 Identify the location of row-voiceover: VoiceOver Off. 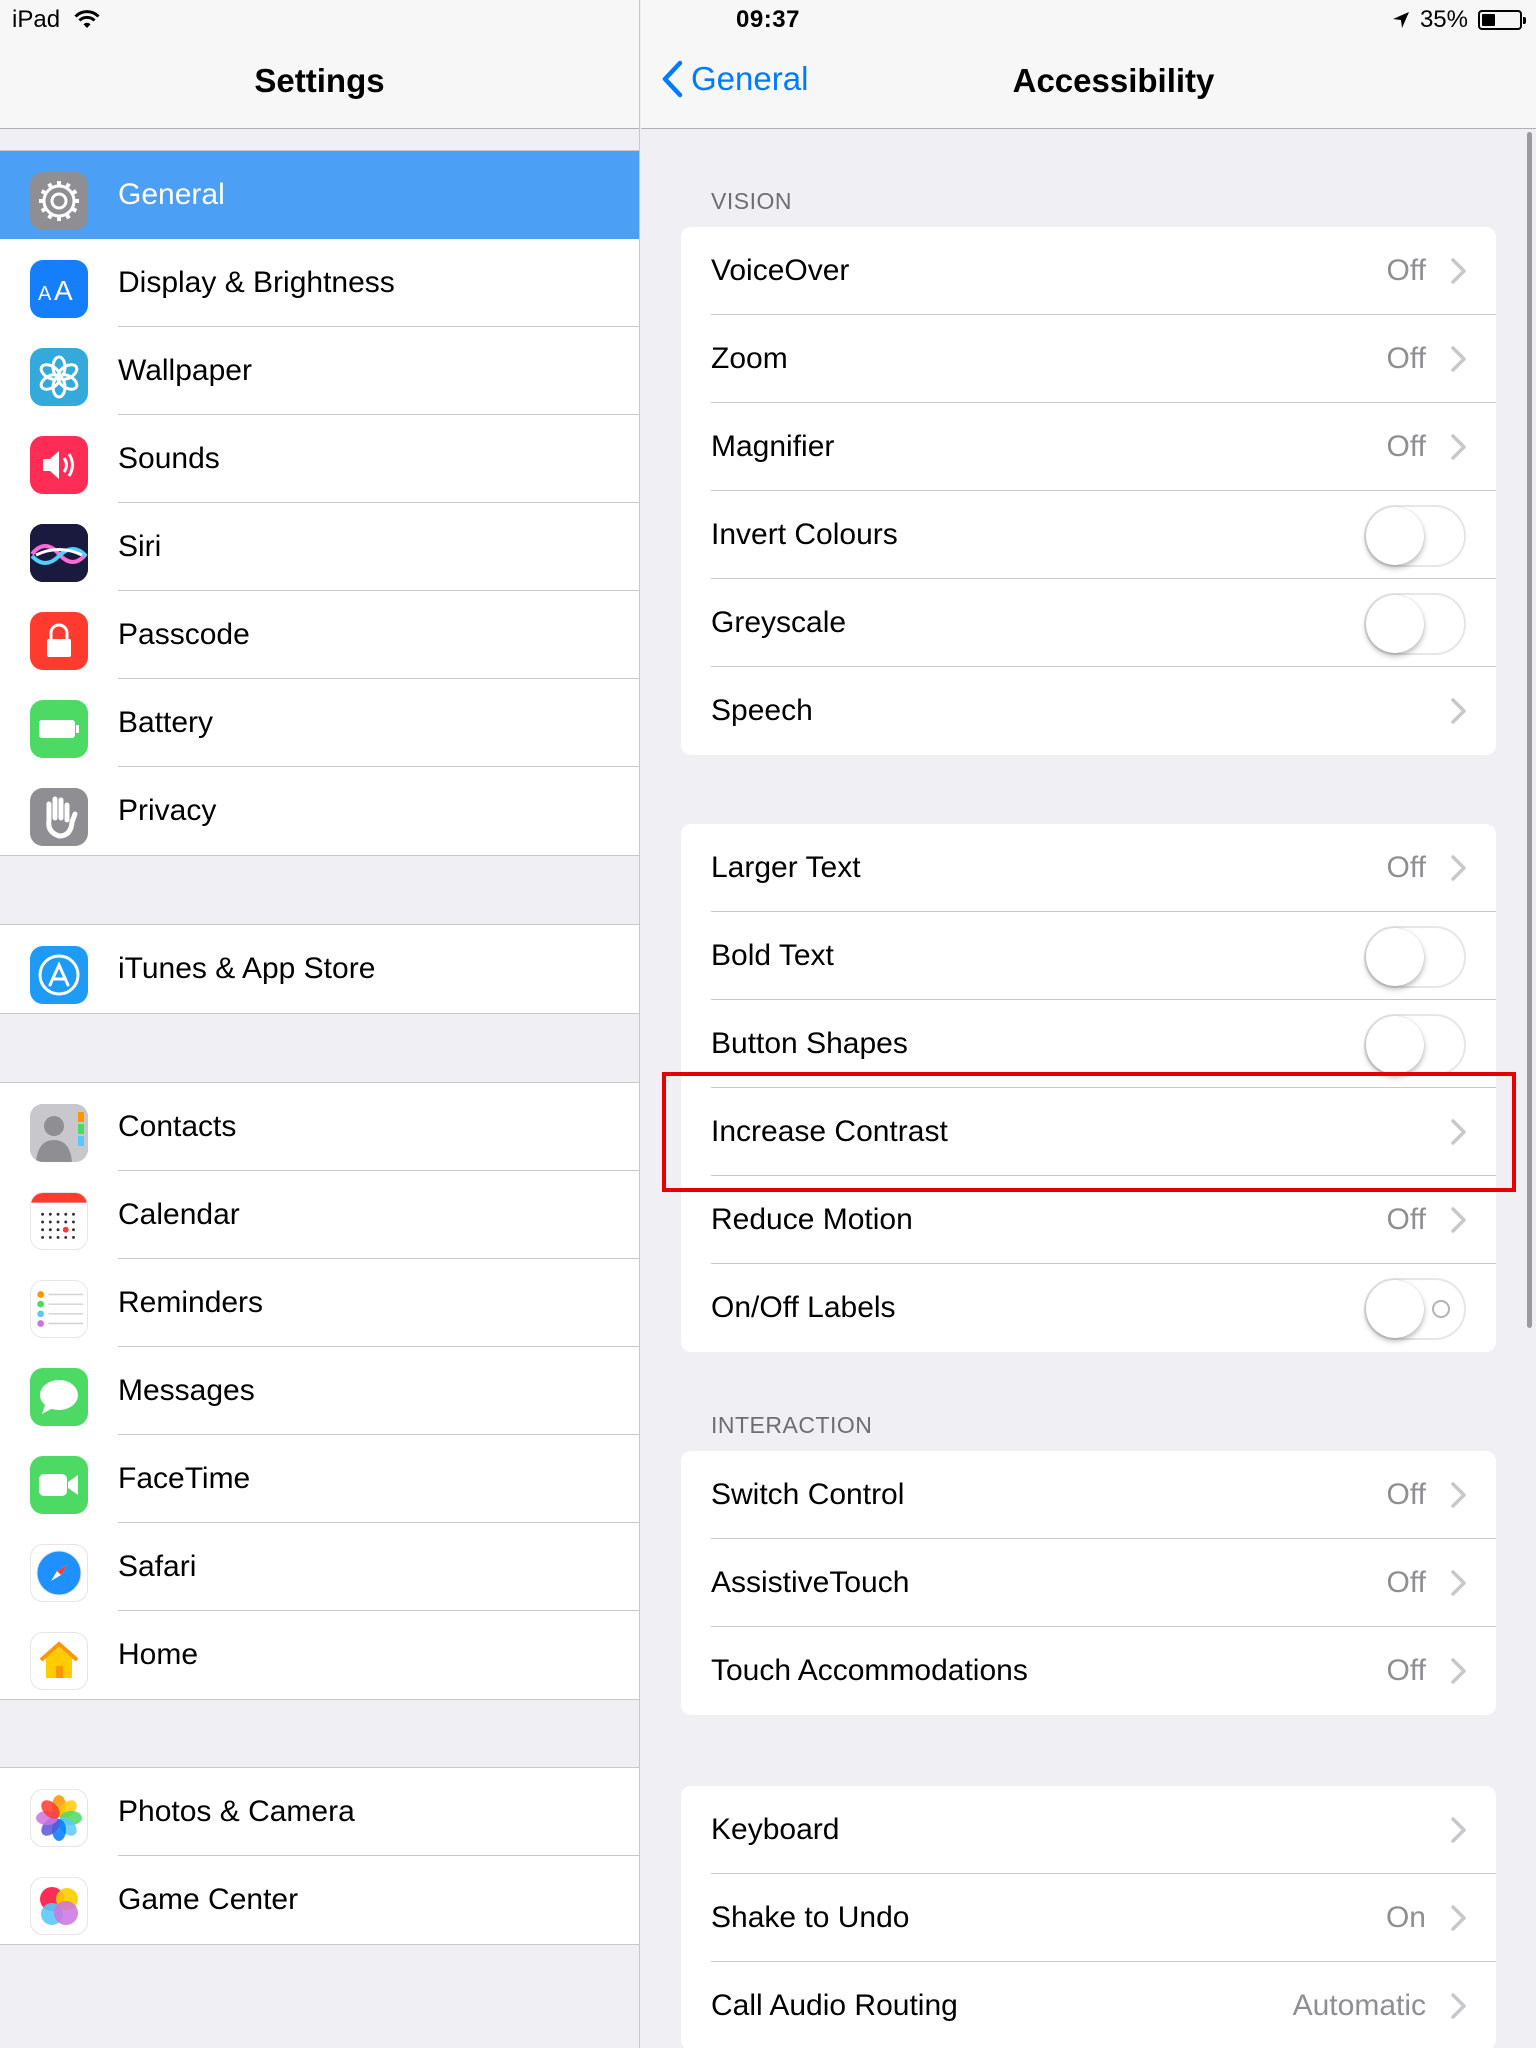
(1088, 271).